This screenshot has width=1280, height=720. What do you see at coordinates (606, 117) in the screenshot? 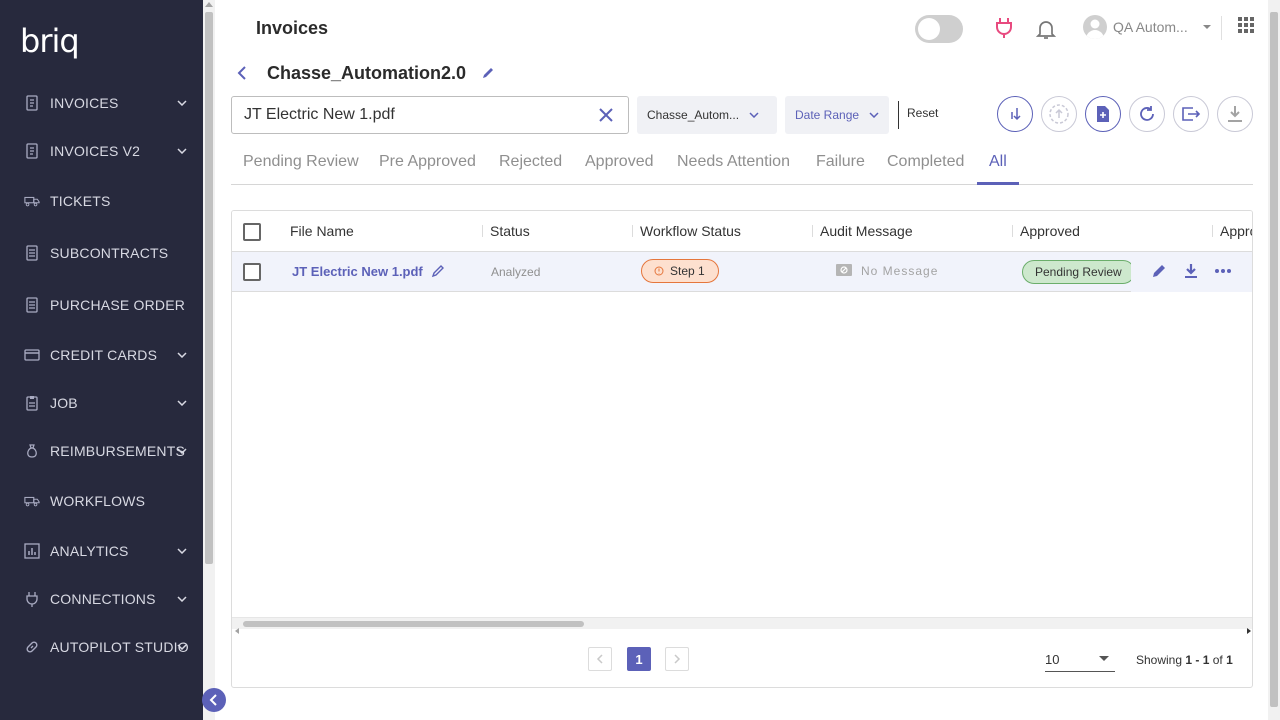
I see `clear-search-icon` at bounding box center [606, 117].